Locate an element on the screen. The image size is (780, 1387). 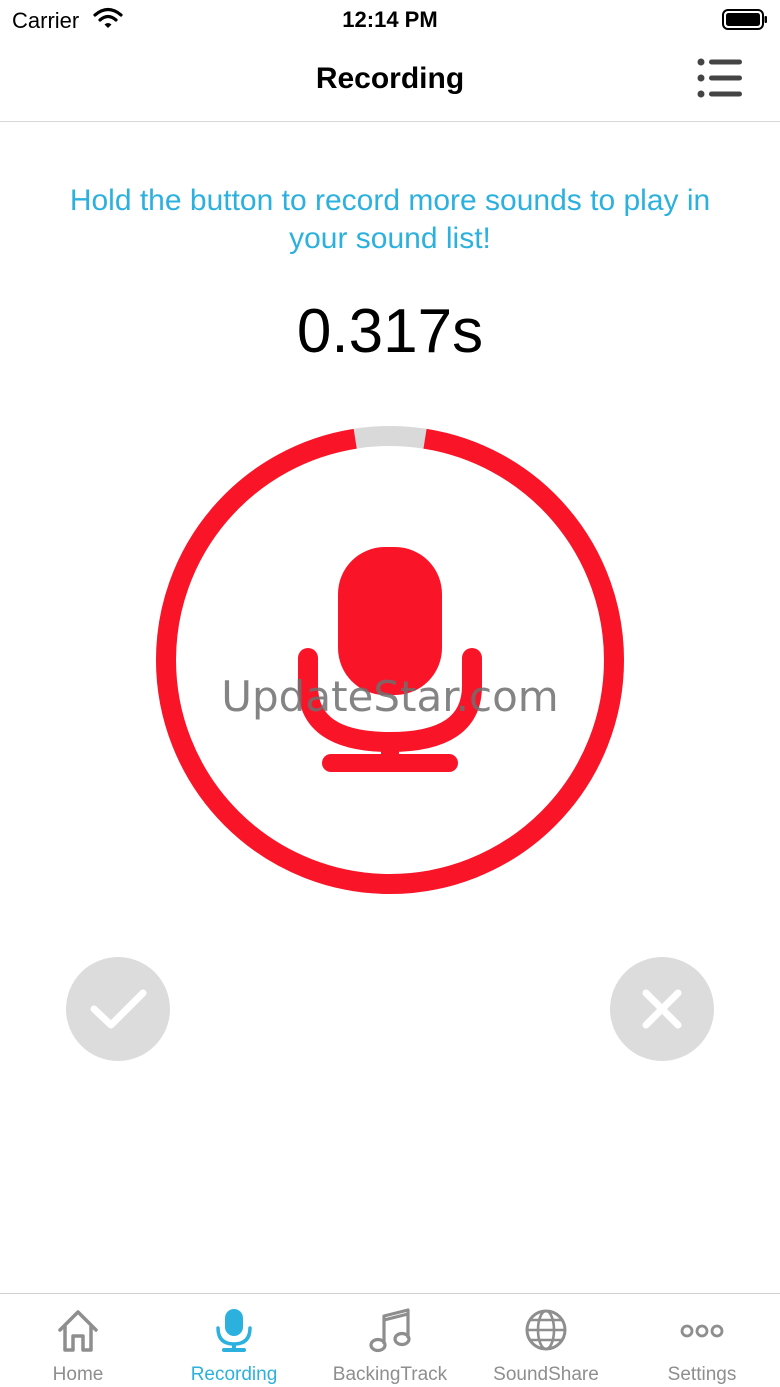
tab-backingtrack: BackingTrack is located at coordinates (390, 1340).